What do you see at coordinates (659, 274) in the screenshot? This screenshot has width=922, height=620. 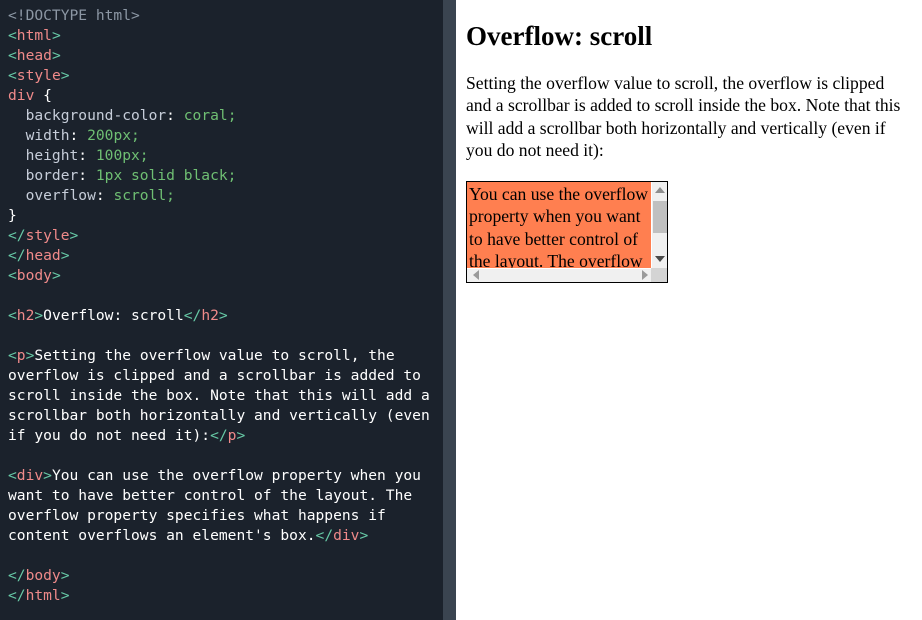 I see `scrollbar-corner` at bounding box center [659, 274].